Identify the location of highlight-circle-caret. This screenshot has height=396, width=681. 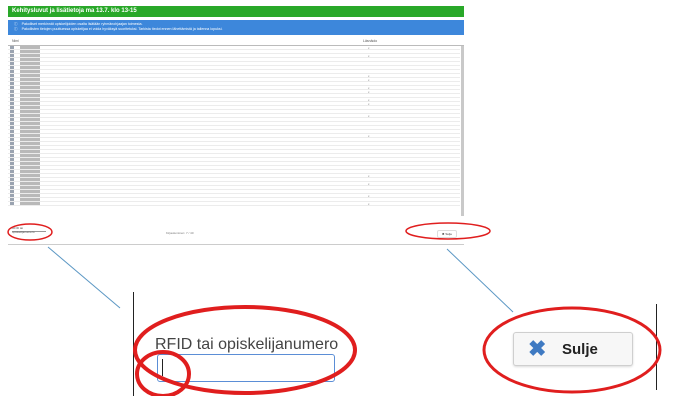
(163, 373).